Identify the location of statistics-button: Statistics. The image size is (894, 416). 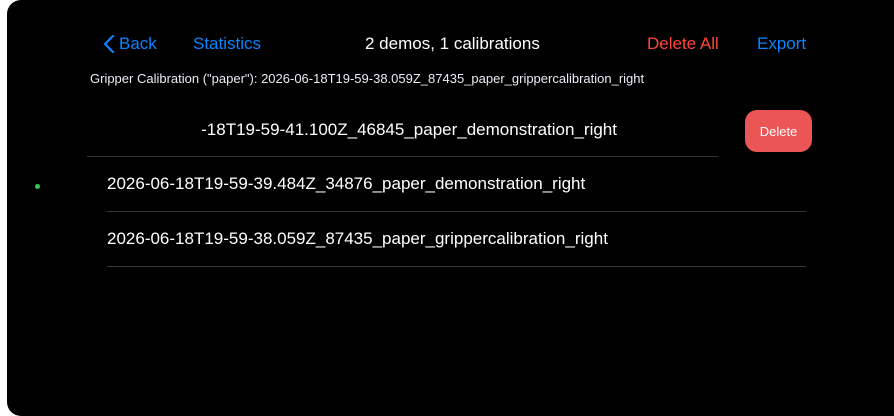
(227, 44).